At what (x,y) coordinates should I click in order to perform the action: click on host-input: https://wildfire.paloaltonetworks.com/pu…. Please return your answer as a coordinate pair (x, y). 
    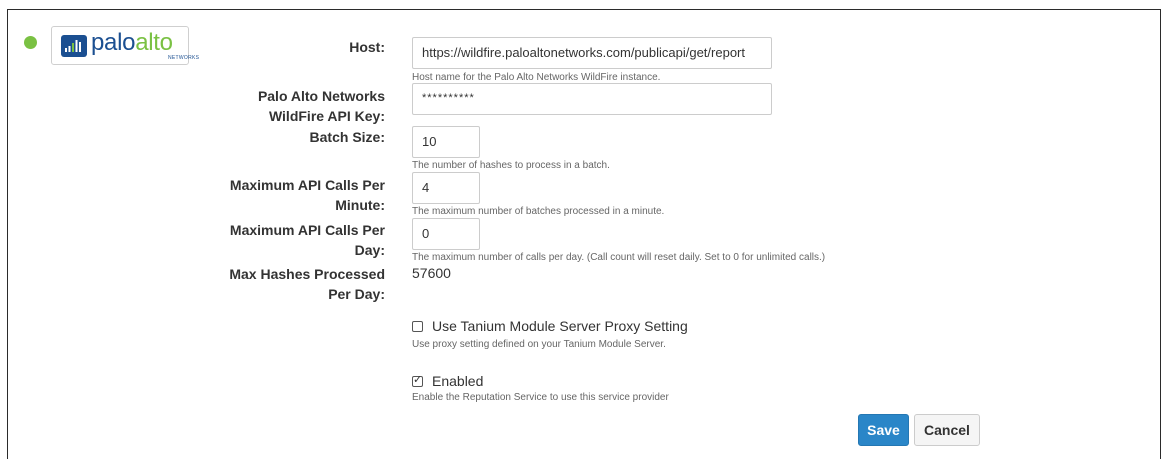
    Looking at the image, I should click on (592, 53).